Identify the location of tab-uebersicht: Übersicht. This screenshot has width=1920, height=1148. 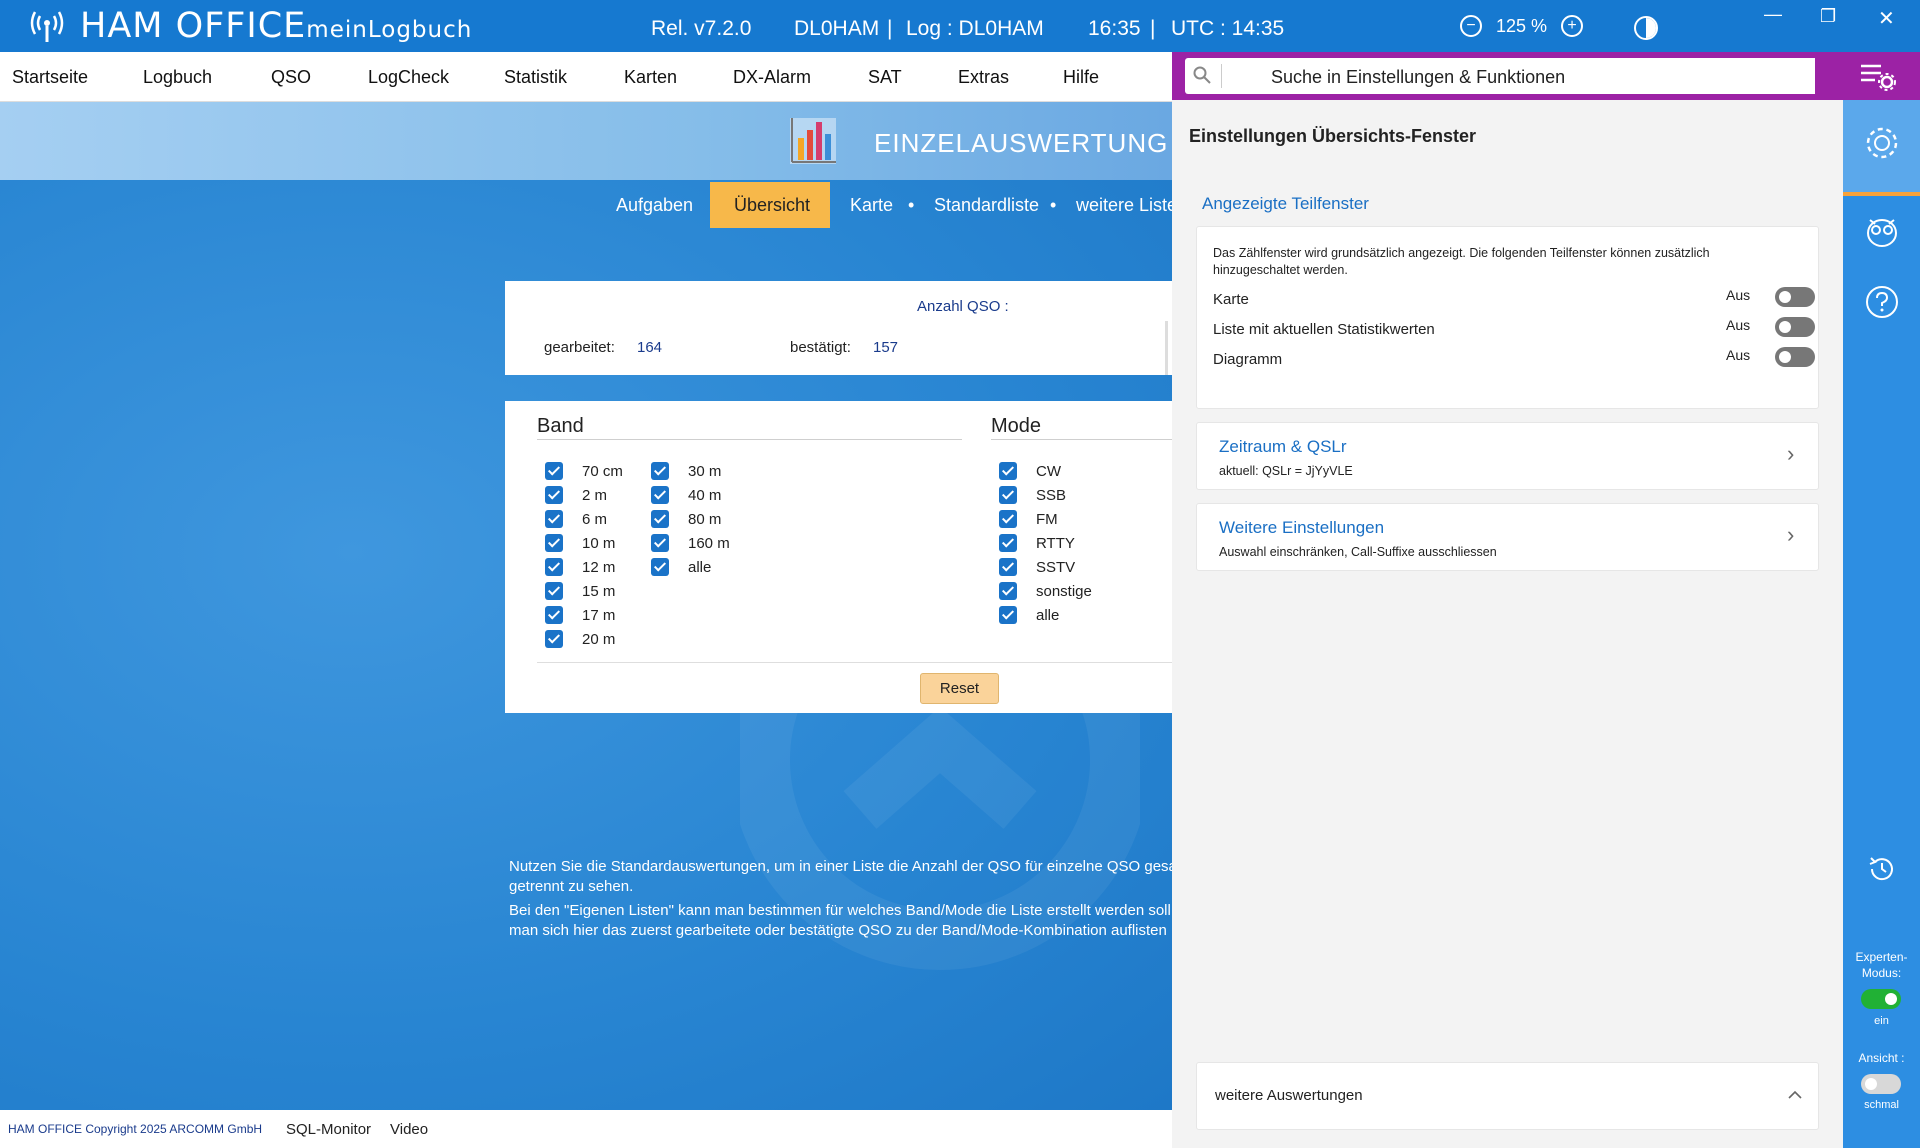
(772, 205).